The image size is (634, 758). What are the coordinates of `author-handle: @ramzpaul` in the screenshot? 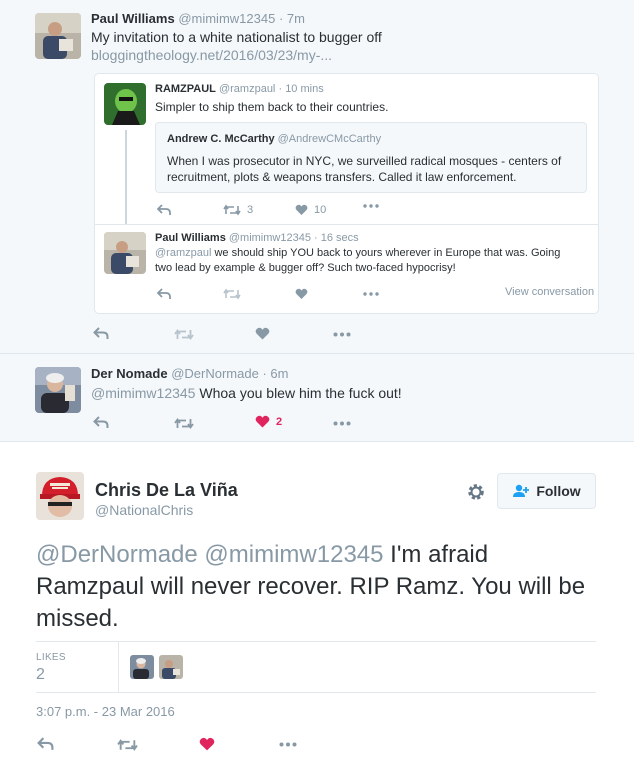 It's located at (247, 89).